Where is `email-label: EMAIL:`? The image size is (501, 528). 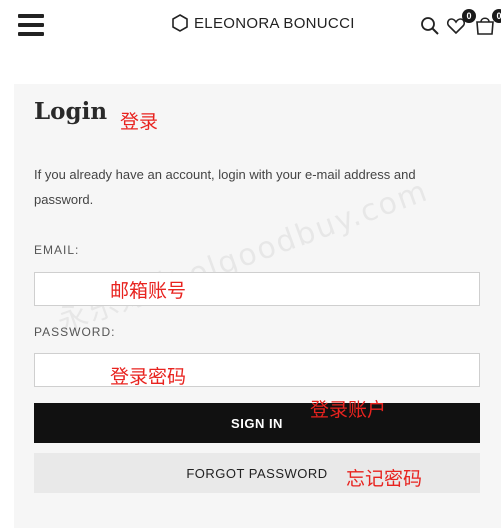 email-label: EMAIL: is located at coordinates (57, 250).